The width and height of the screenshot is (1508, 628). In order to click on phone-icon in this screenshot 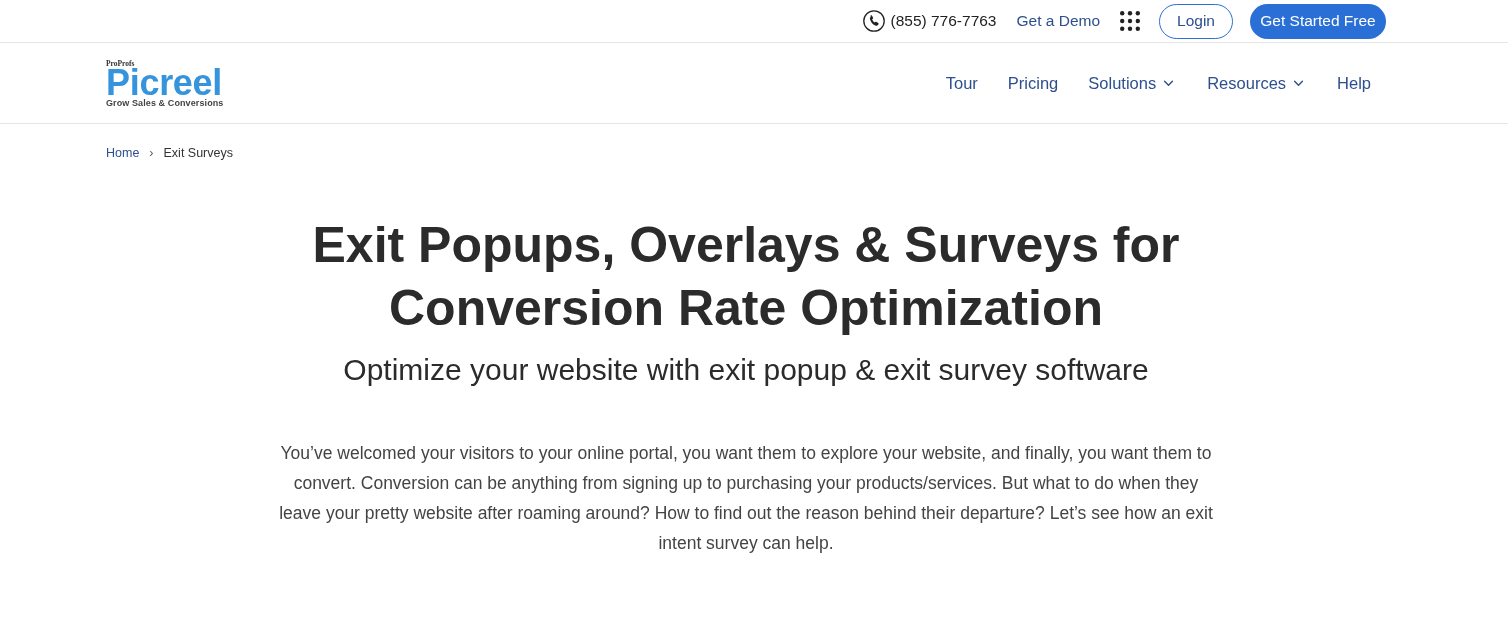, I will do `click(873, 21)`.